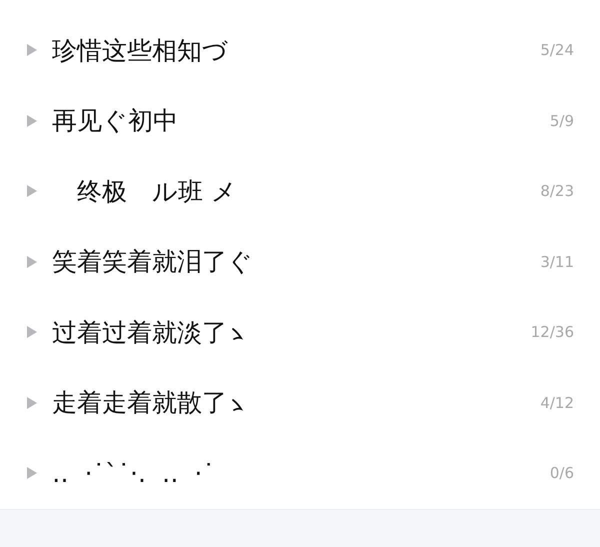 This screenshot has width=600, height=547. I want to click on group-name: 再见ぐ初中, so click(115, 121).